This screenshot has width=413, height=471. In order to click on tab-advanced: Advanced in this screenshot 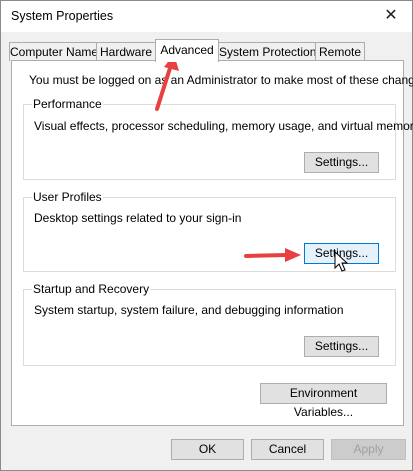, I will do `click(187, 50)`.